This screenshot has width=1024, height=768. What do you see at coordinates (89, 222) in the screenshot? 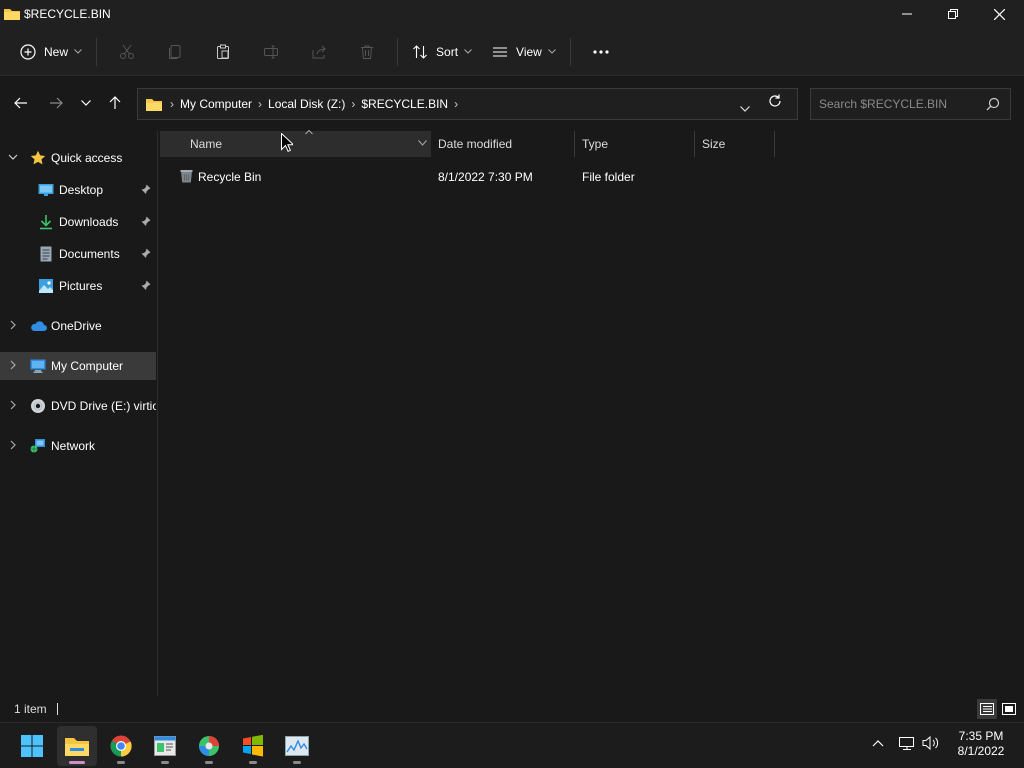
I see `sidebar-item-label: Downloads` at bounding box center [89, 222].